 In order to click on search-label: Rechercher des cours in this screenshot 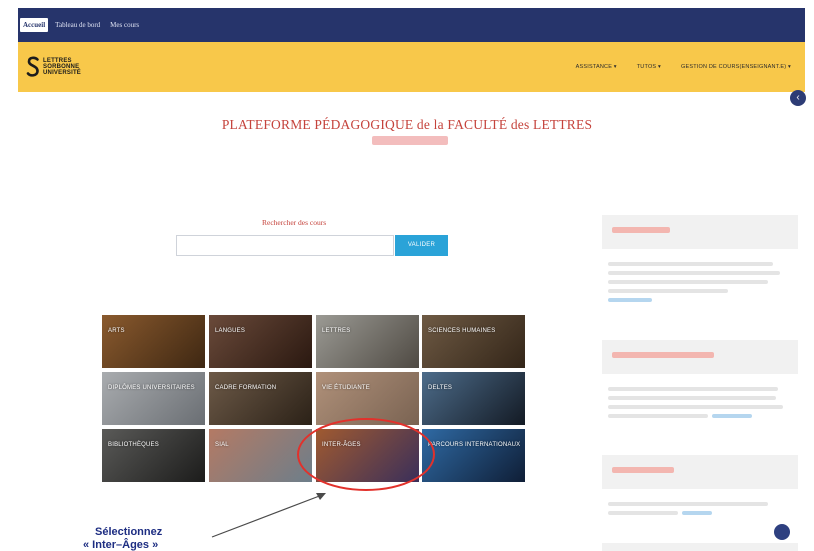, I will do `click(294, 222)`.